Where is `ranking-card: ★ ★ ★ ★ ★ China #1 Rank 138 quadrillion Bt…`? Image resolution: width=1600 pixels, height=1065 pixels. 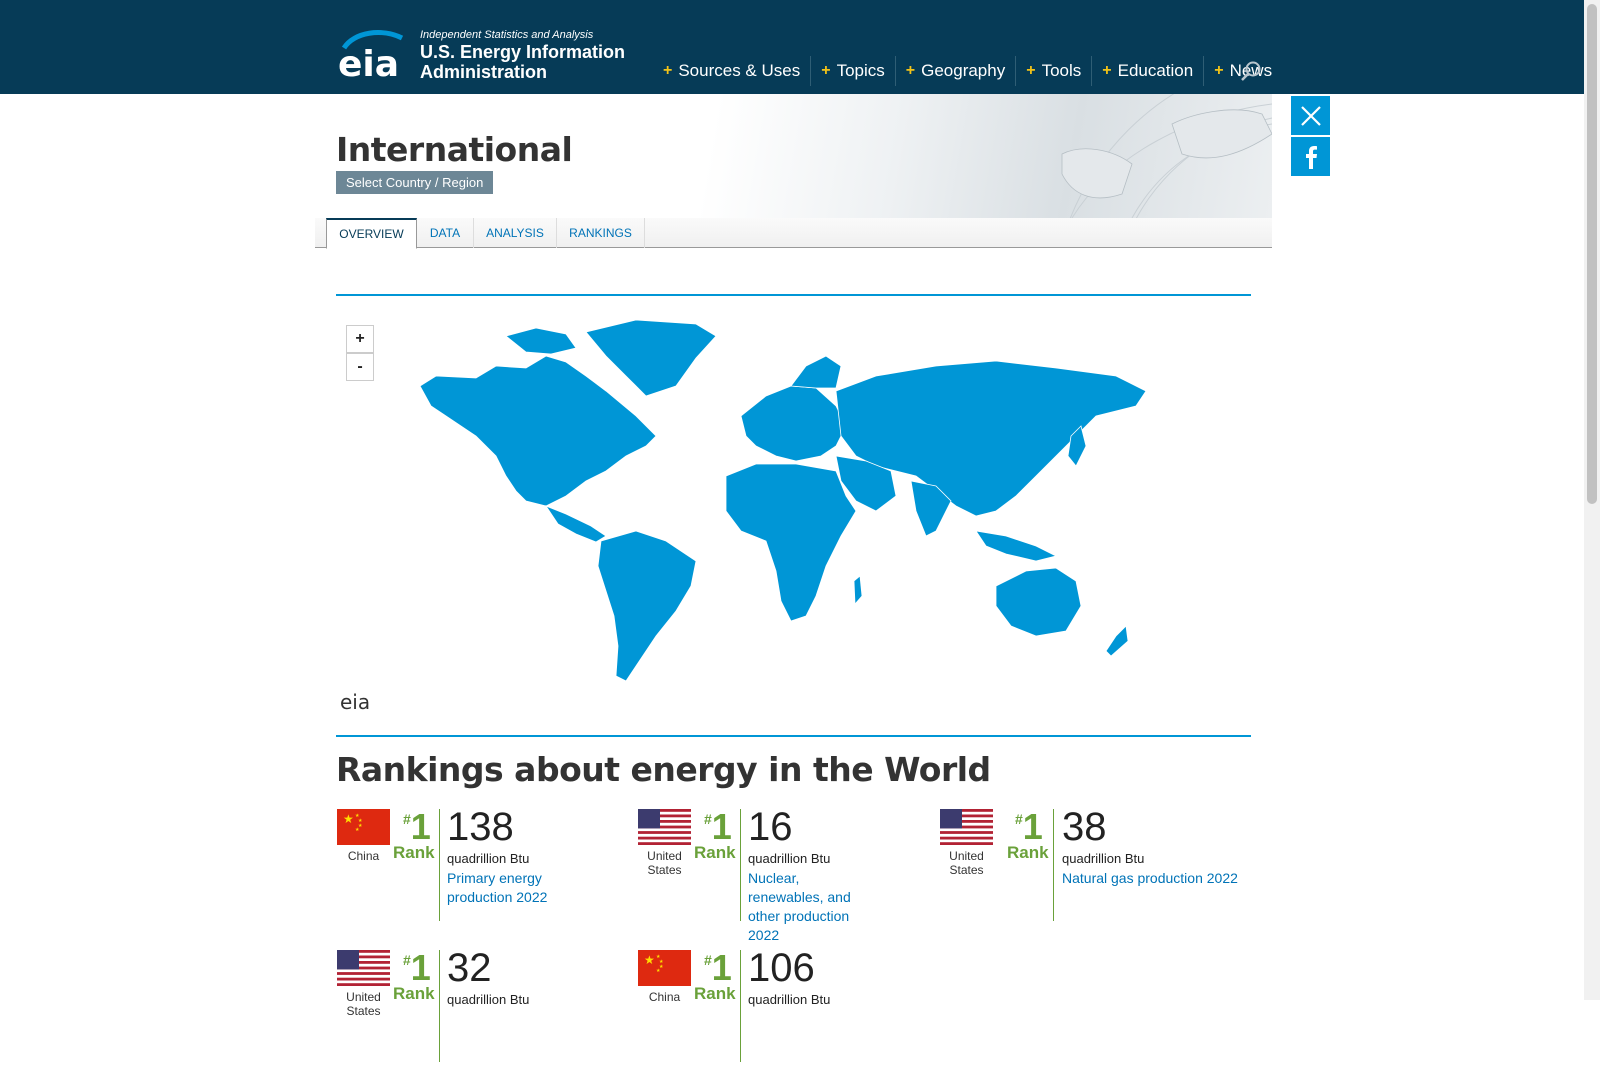
ranking-card: ★ ★ ★ ★ ★ China #1 Rank 138 quadrillion Bt… is located at coordinates (487, 864).